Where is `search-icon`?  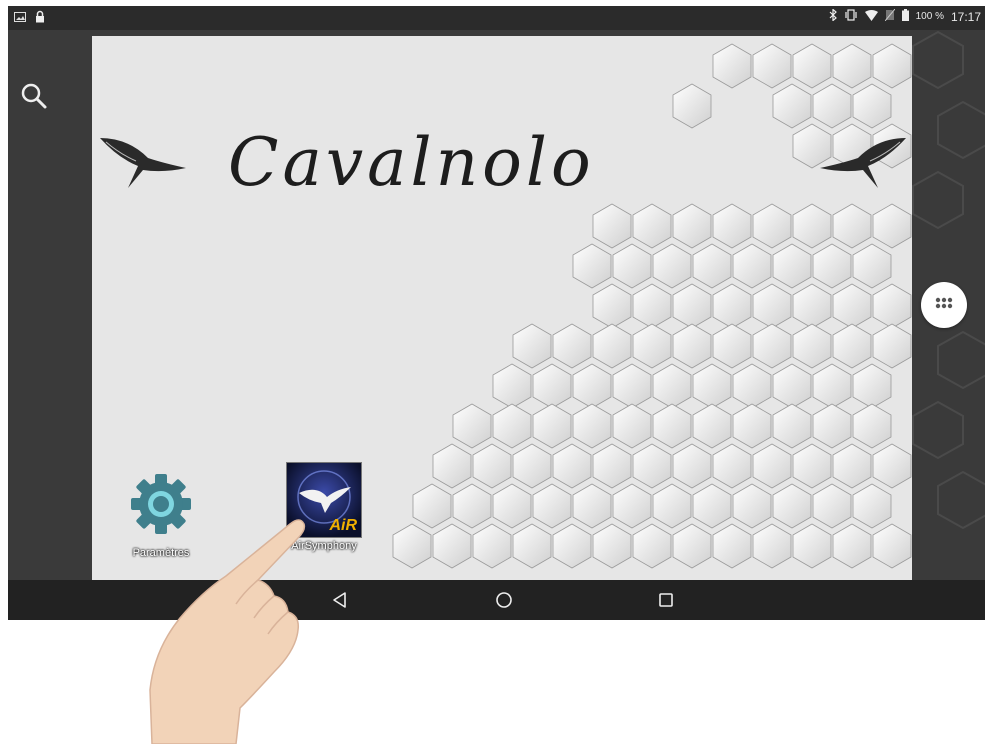
search-icon is located at coordinates (34, 96).